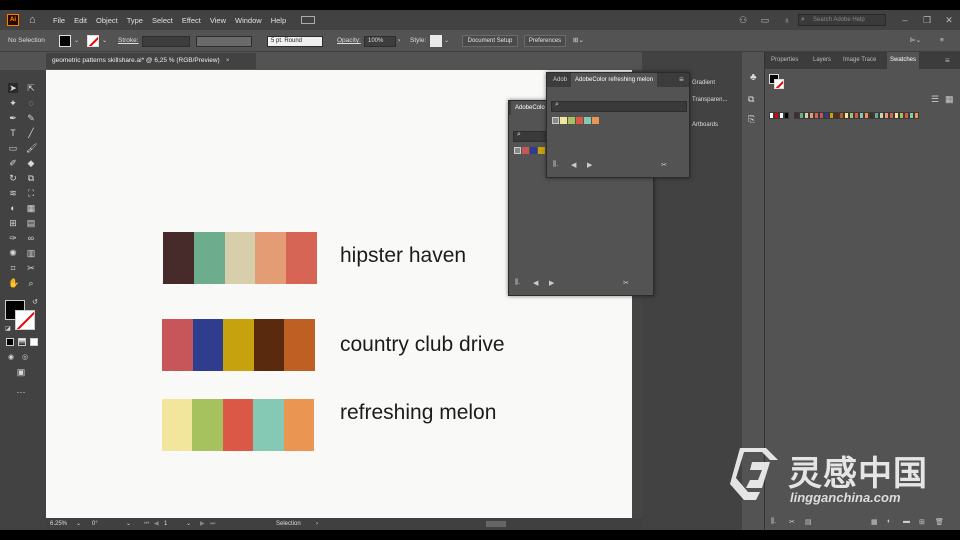  I want to click on grid-view-icon: ▦, so click(949, 99).